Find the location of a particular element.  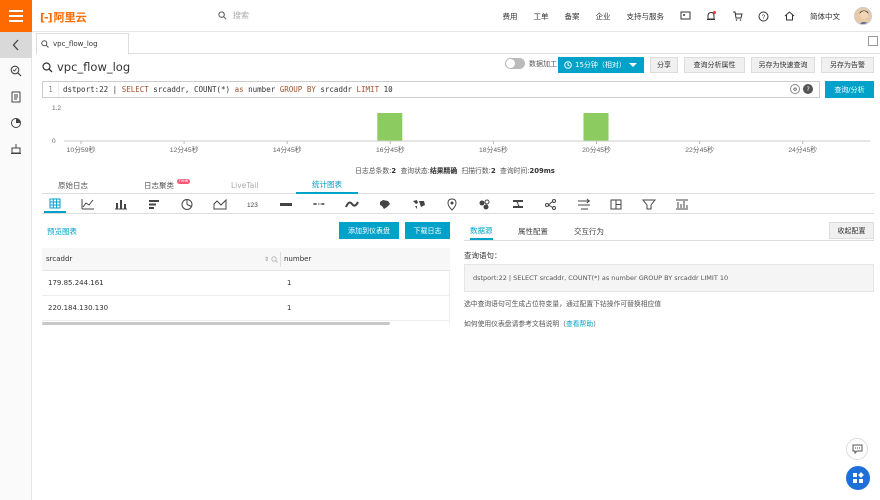

config-tabs: 数据源 属性配置 交互行为 is located at coordinates (634, 231).